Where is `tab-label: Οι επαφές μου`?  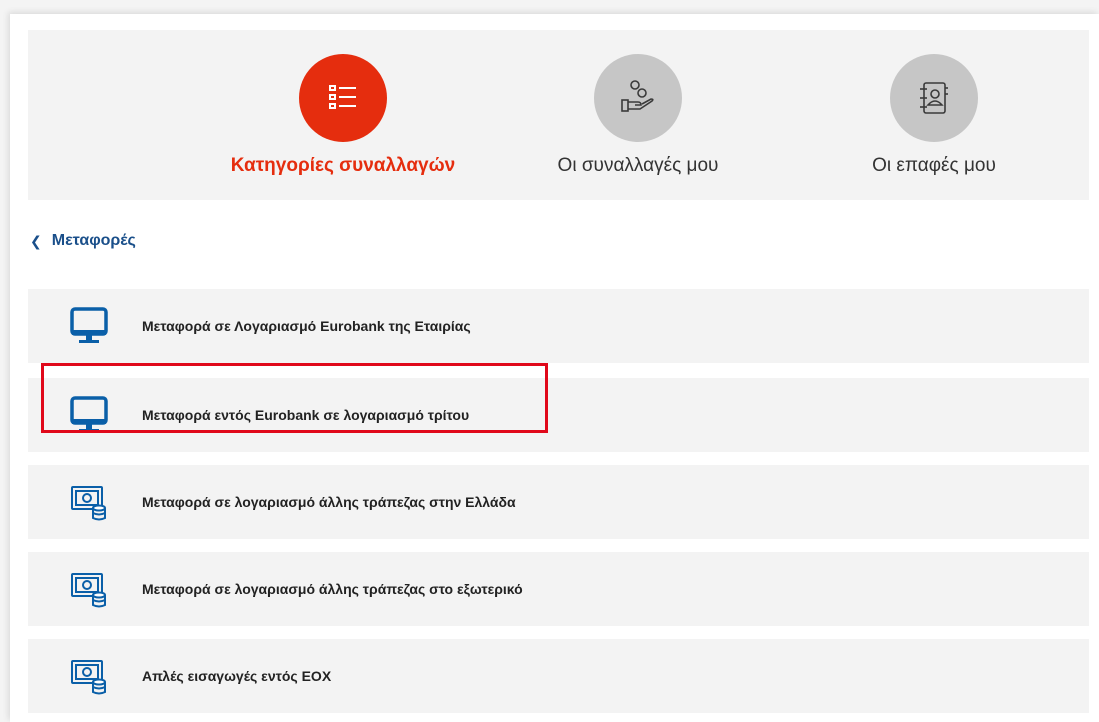
tab-label: Οι επαφές μου is located at coordinates (934, 165).